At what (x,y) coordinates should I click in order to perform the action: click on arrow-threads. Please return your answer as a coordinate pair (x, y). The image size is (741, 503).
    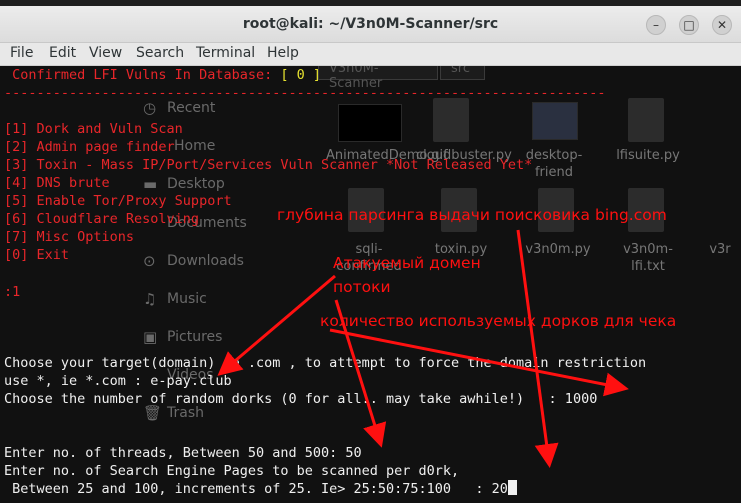
    Looking at the image, I should click on (360, 373).